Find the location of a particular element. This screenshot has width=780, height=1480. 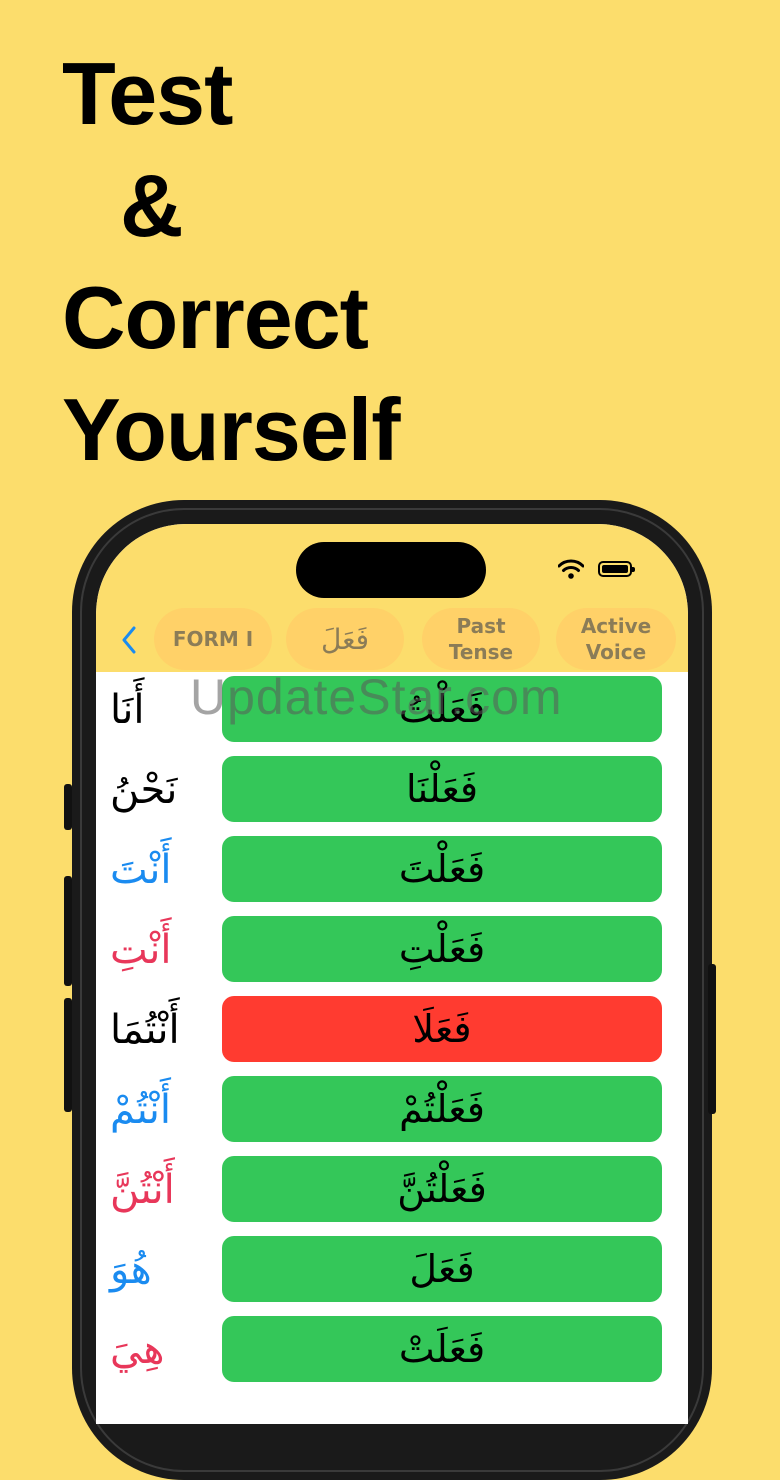

chevron-left-icon is located at coordinates (129, 640).